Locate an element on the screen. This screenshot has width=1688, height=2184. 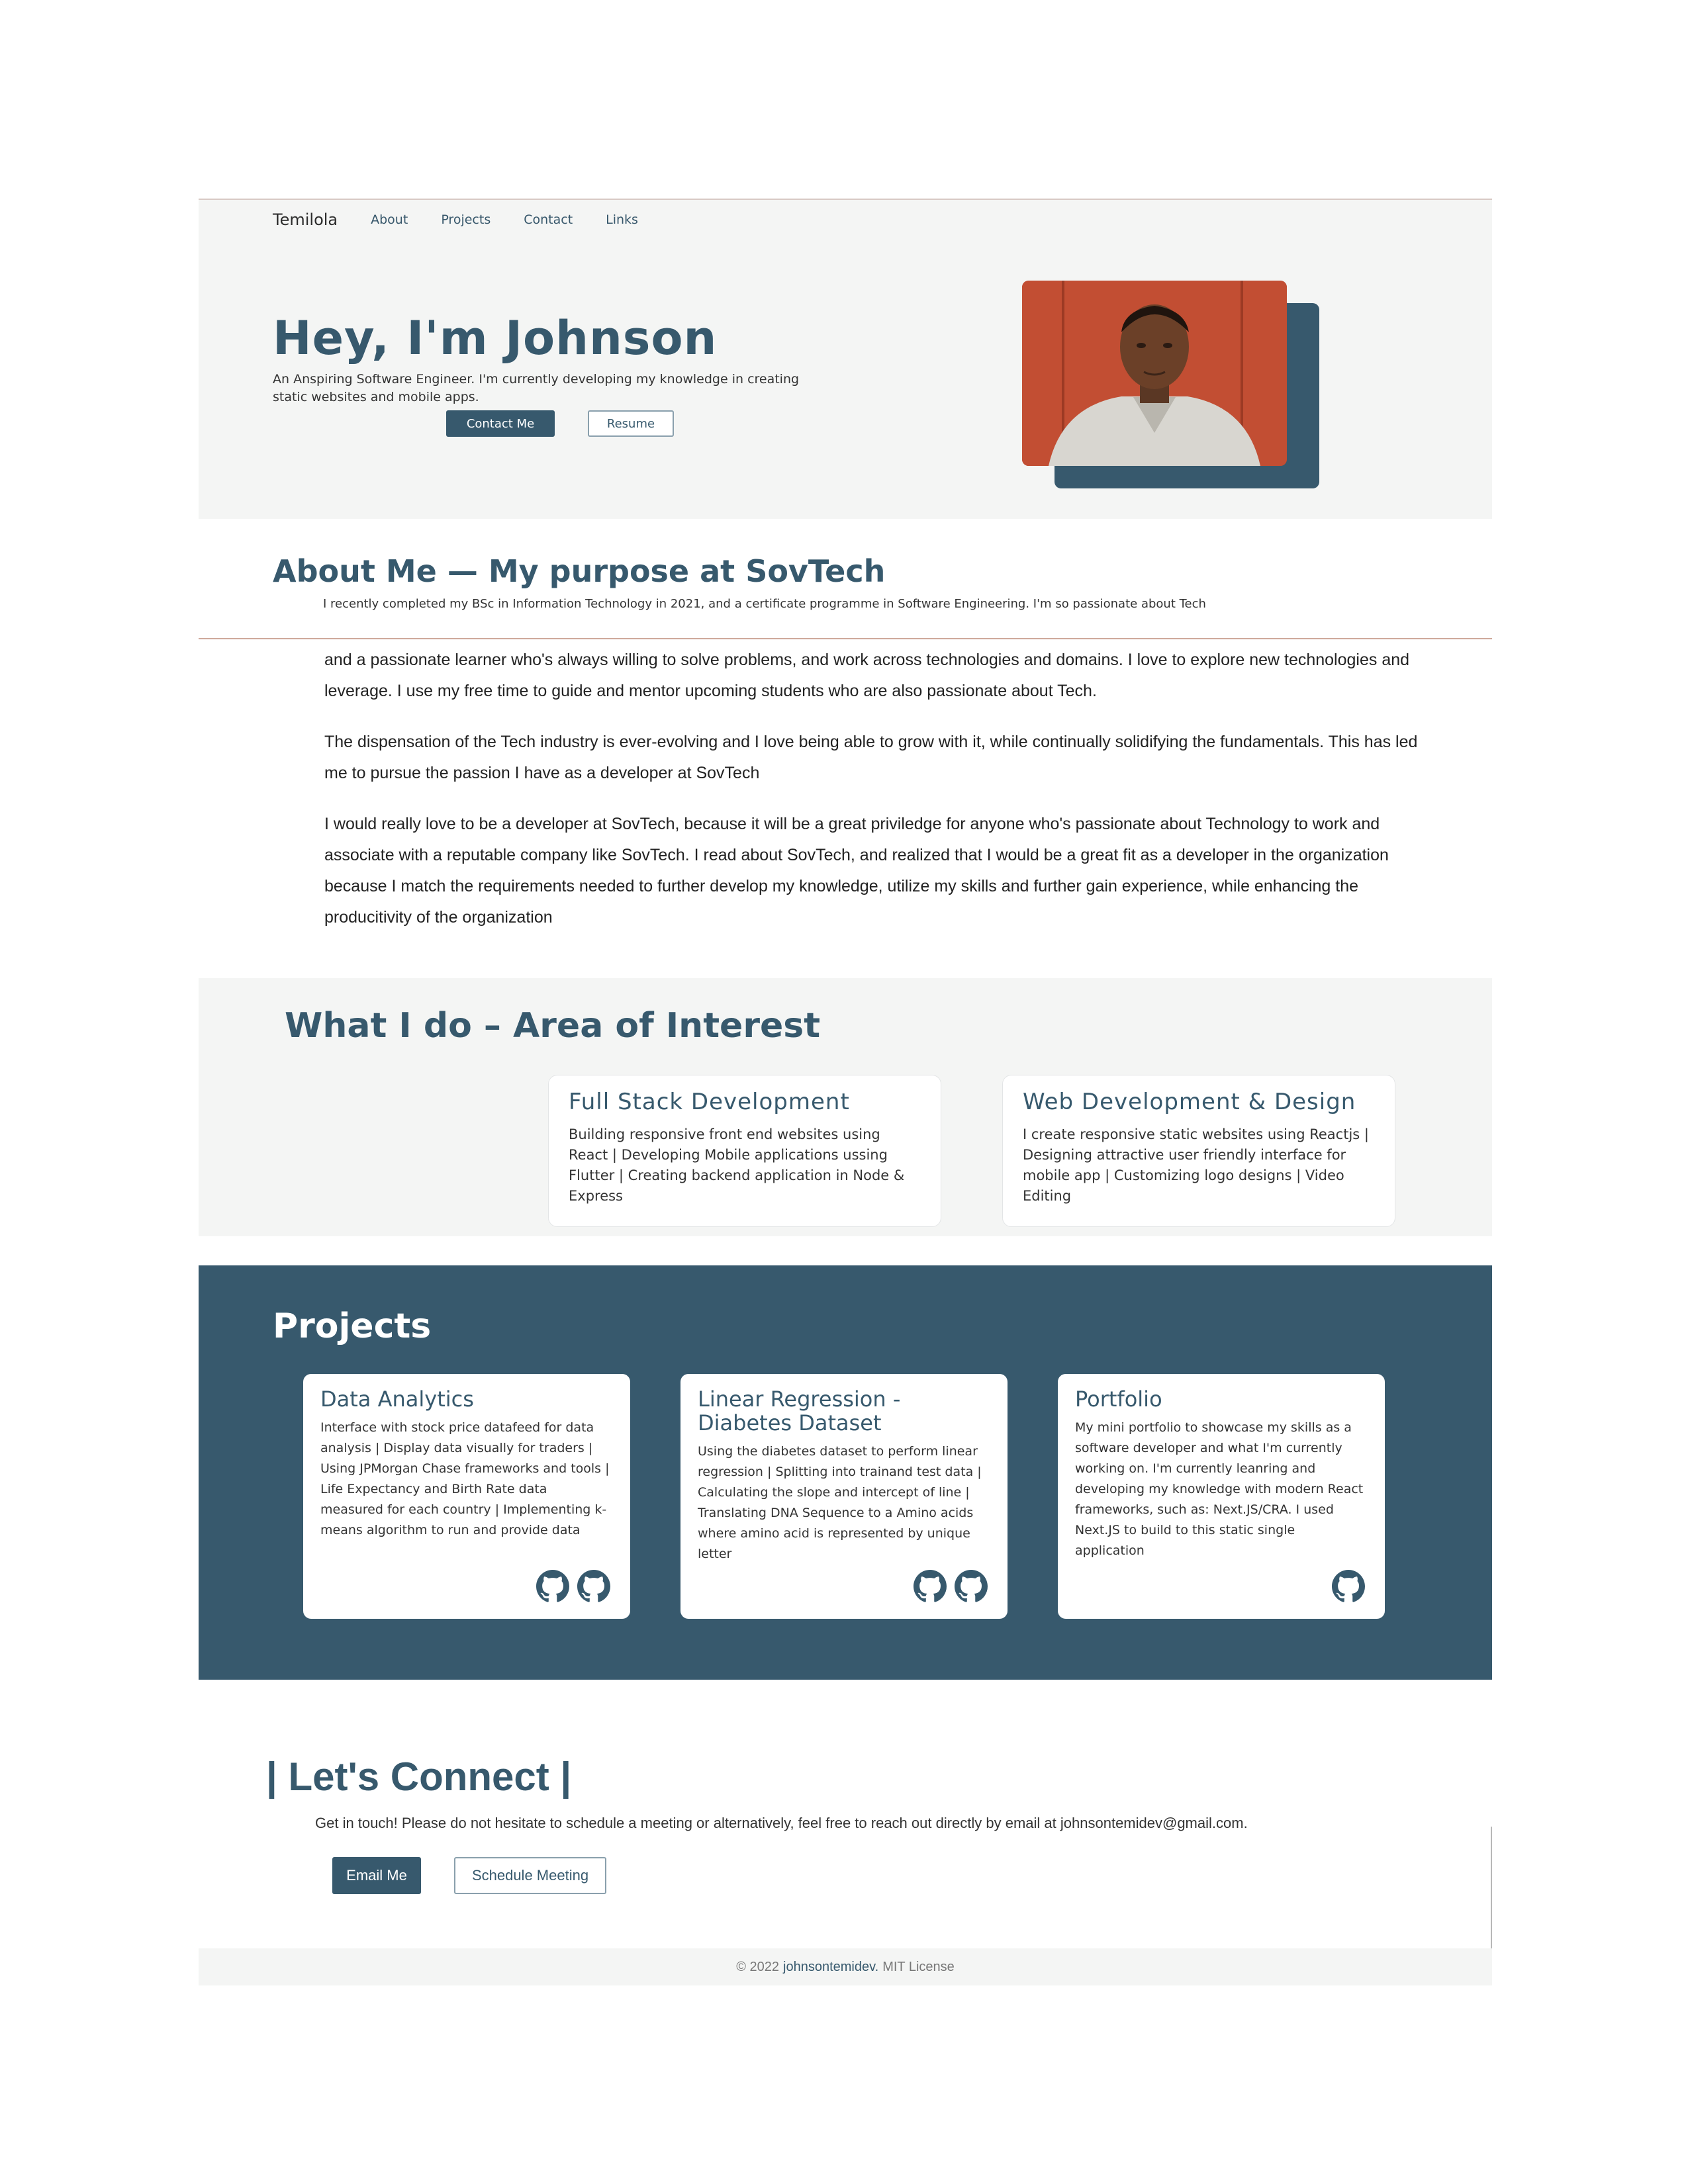
contact-me-button: Contact Me is located at coordinates (500, 424).